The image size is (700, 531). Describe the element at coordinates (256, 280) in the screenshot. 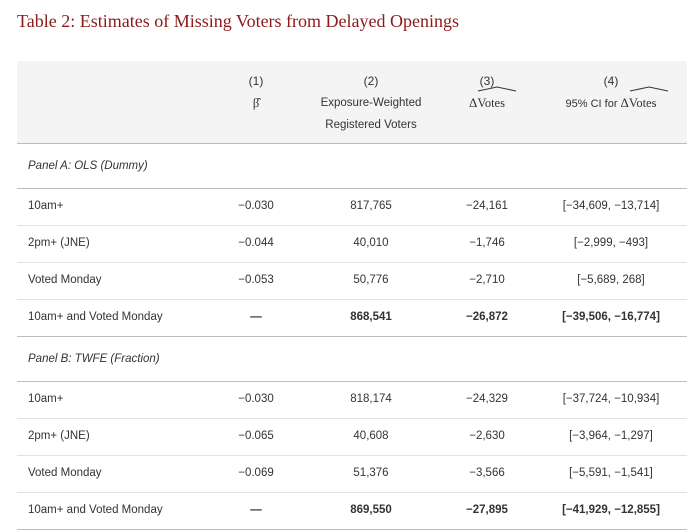

I see `beta-value: −0.053` at that location.